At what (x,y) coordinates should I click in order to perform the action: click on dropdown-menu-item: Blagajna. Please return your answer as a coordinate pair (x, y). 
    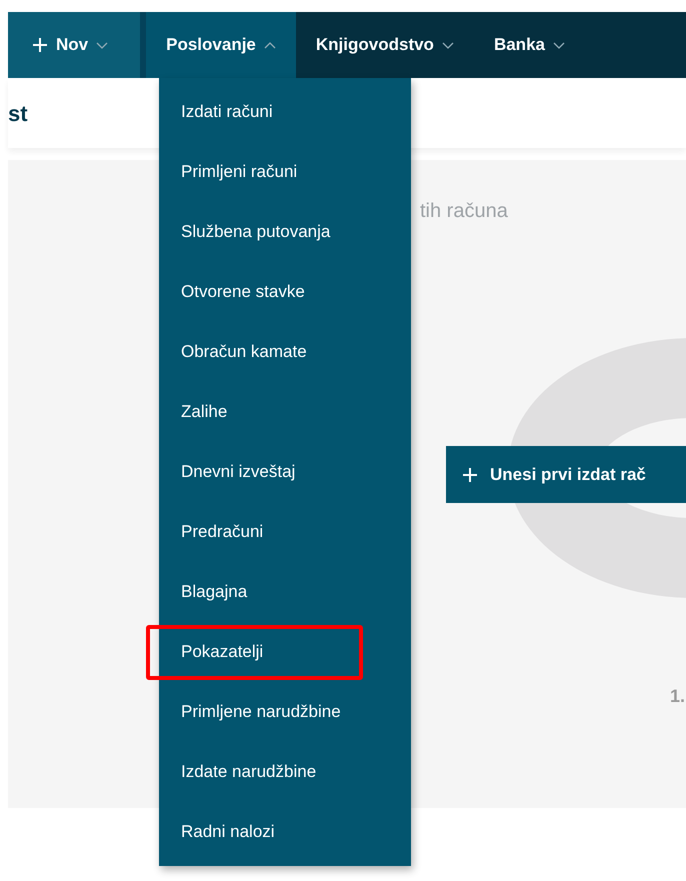
    Looking at the image, I should click on (285, 592).